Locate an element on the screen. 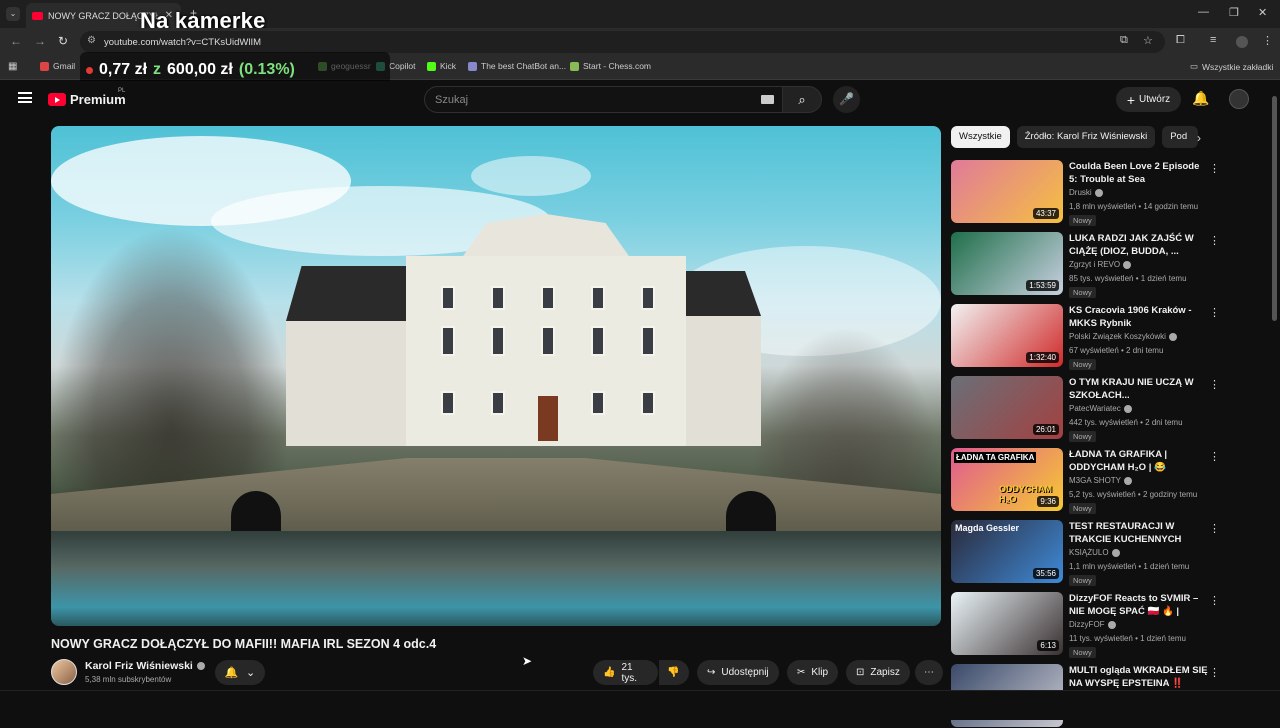  channel-name-text: Karol Friz Wiśniewski is located at coordinates (139, 666).